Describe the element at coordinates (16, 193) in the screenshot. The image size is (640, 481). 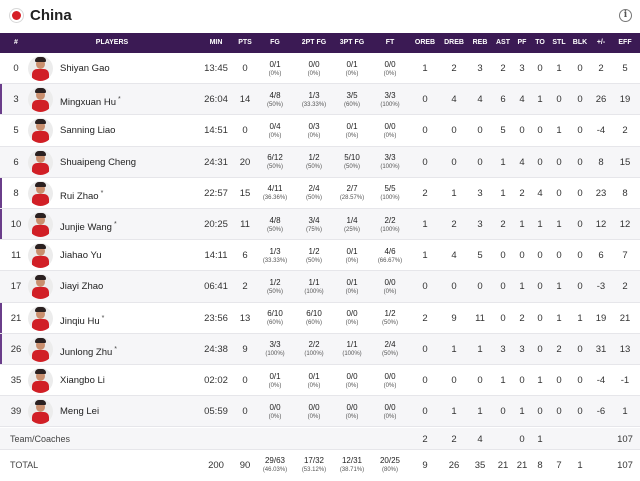
I see `stat-num: 8` at that location.